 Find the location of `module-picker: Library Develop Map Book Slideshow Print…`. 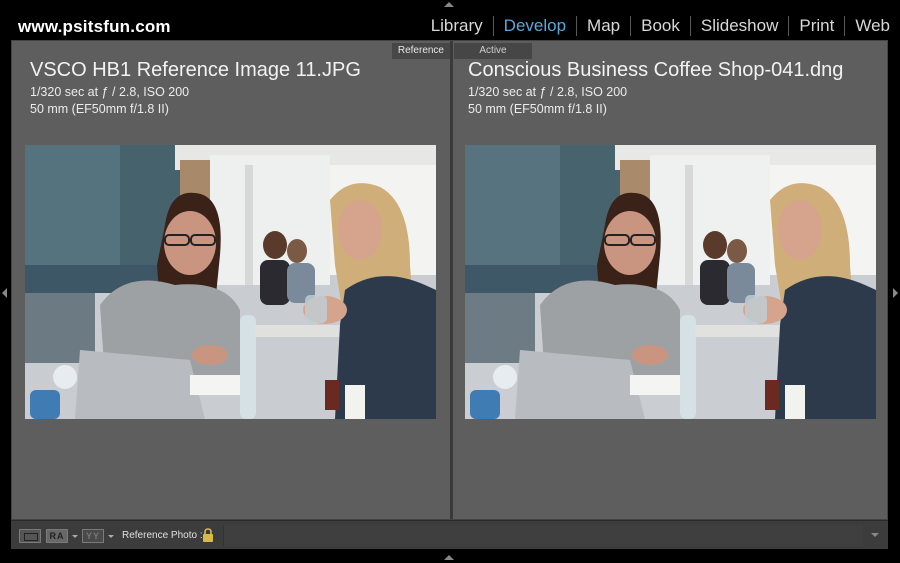

module-picker: Library Develop Map Book Slideshow Print… is located at coordinates (660, 26).